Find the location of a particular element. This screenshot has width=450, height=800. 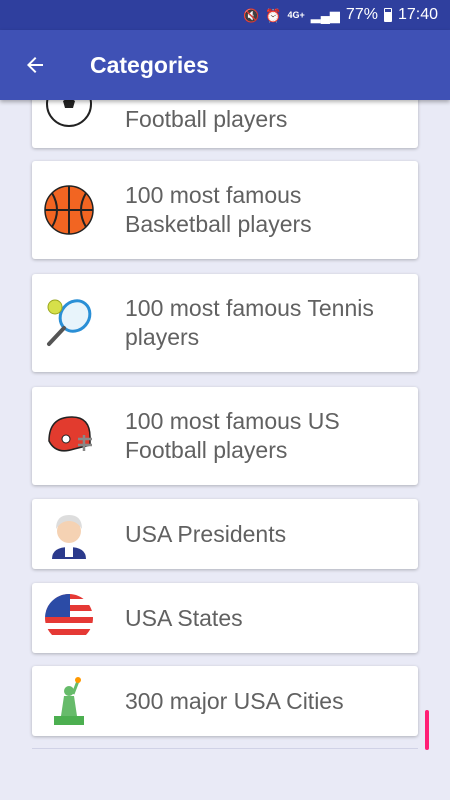

category-item-tennis: 100 most famous Tennis players is located at coordinates (225, 323).